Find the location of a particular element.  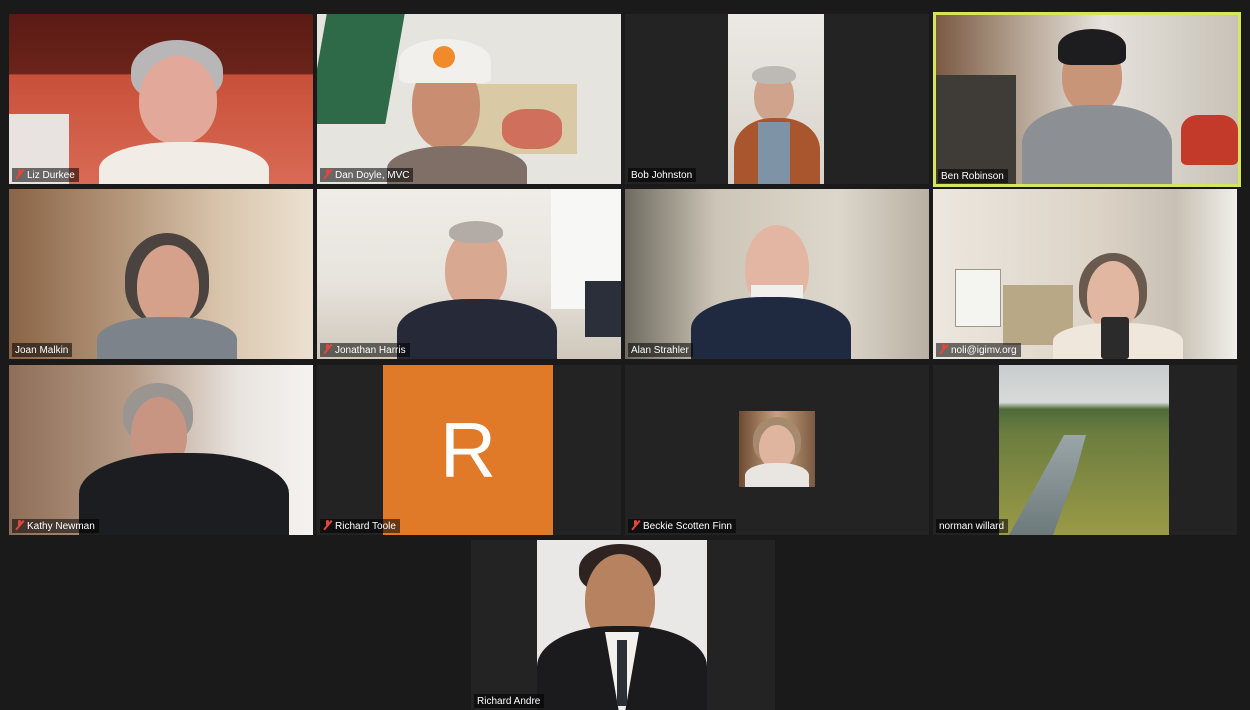

participant-tile: Joan Malkin is located at coordinates (161, 274).